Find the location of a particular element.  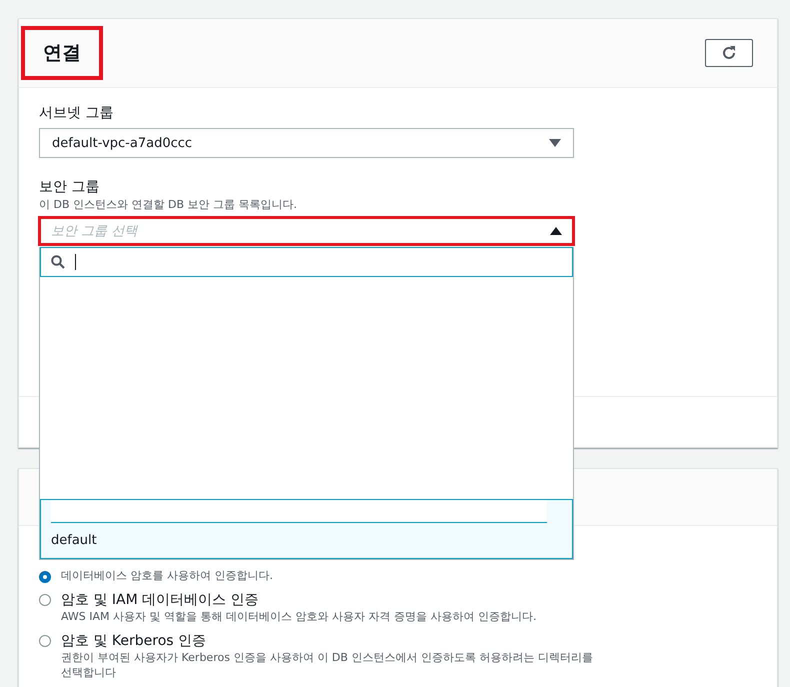

field-label: 서브넷 그룹 is located at coordinates (76, 113).